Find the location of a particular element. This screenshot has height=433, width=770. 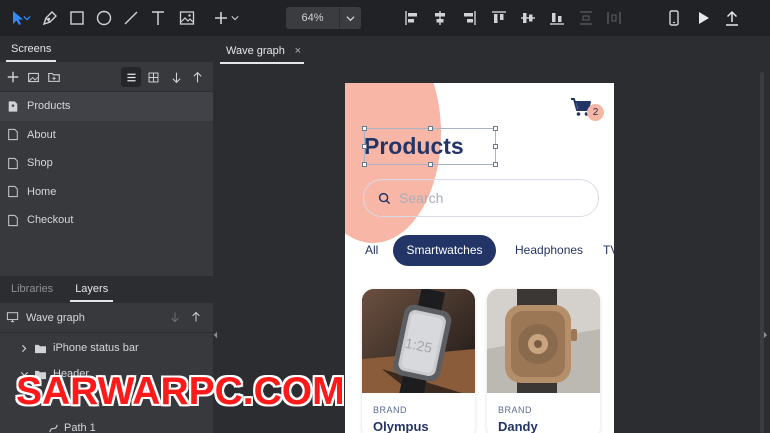

zoom-control: 64% is located at coordinates (323, 18).